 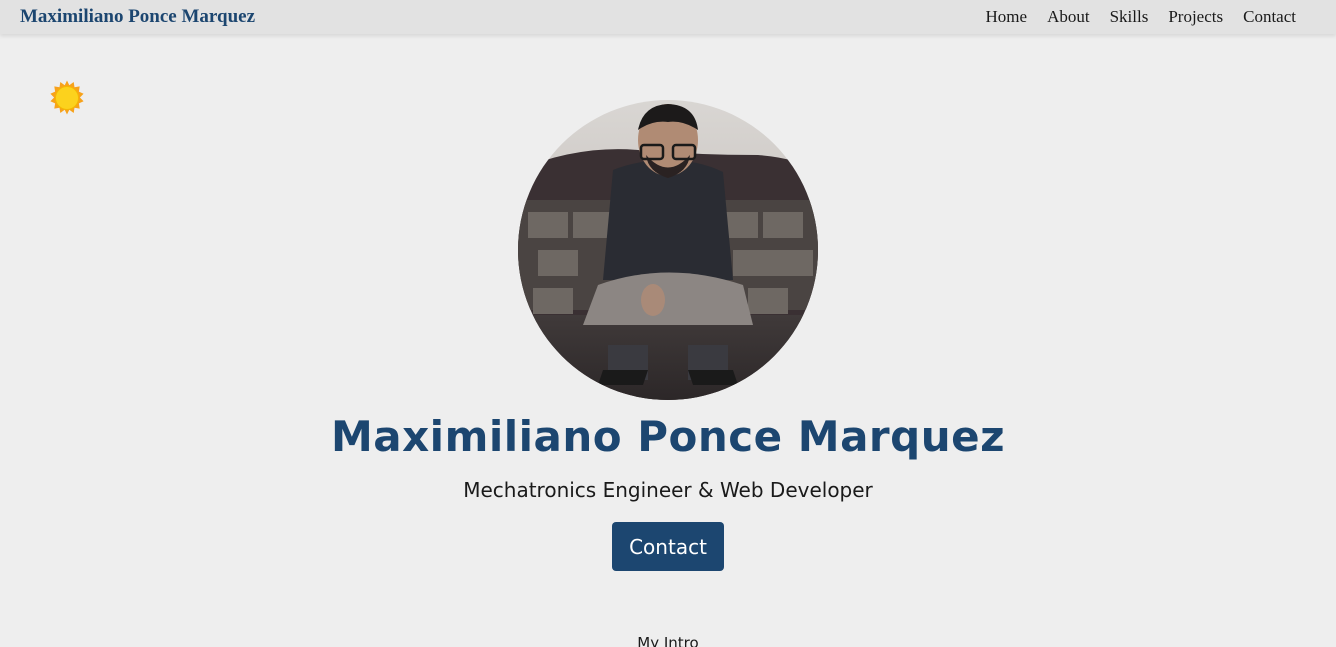 What do you see at coordinates (1195, 17) in the screenshot?
I see `nav-link-projects: Projects` at bounding box center [1195, 17].